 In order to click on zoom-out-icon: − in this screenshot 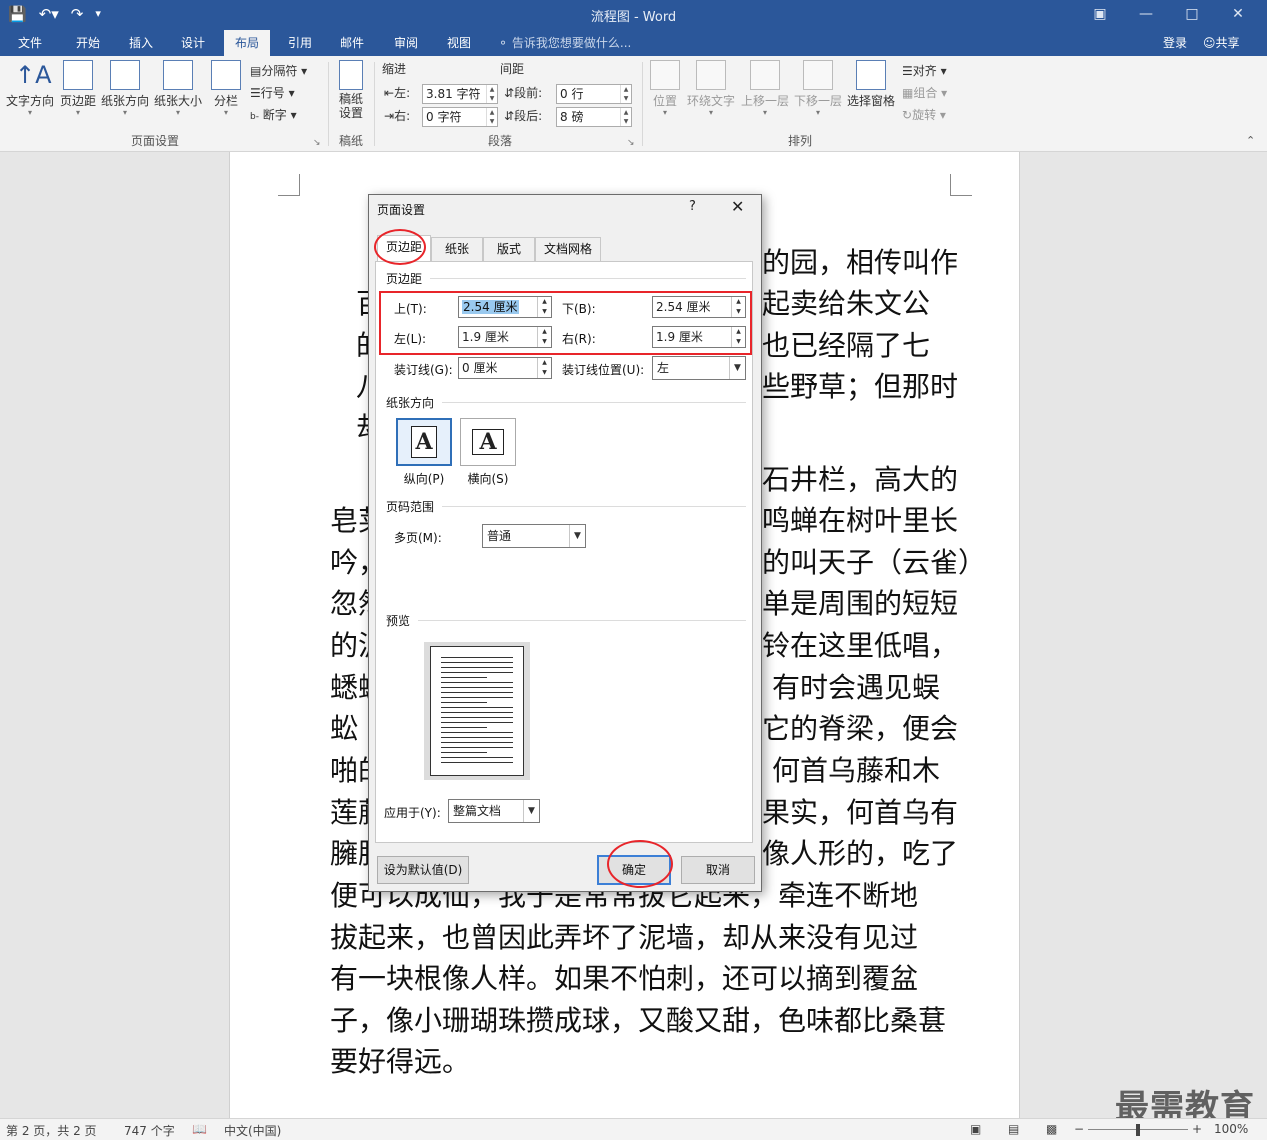, I will do `click(1079, 1129)`.